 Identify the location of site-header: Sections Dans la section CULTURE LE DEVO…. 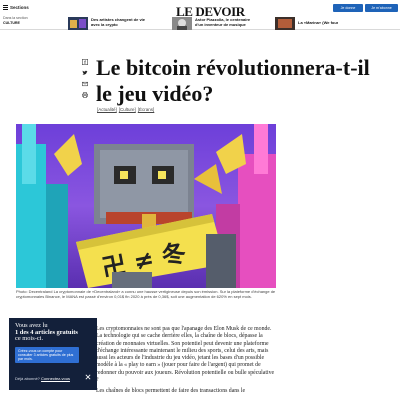
(200, 15).